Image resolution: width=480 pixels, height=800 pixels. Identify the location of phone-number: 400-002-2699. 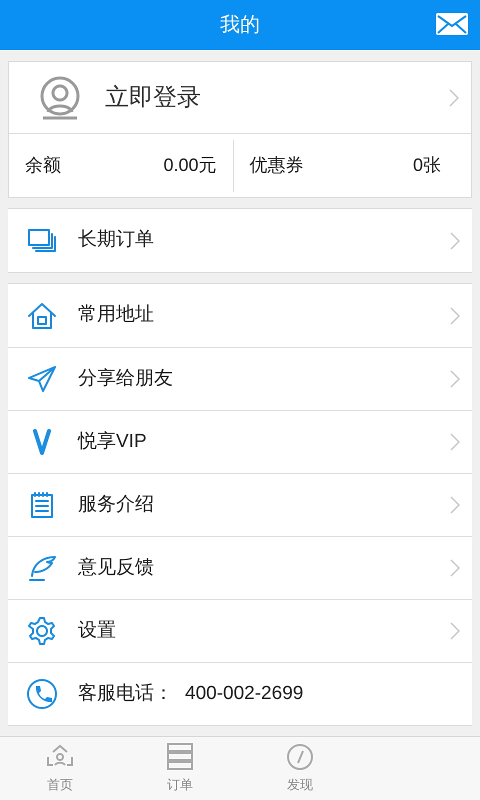
(244, 694).